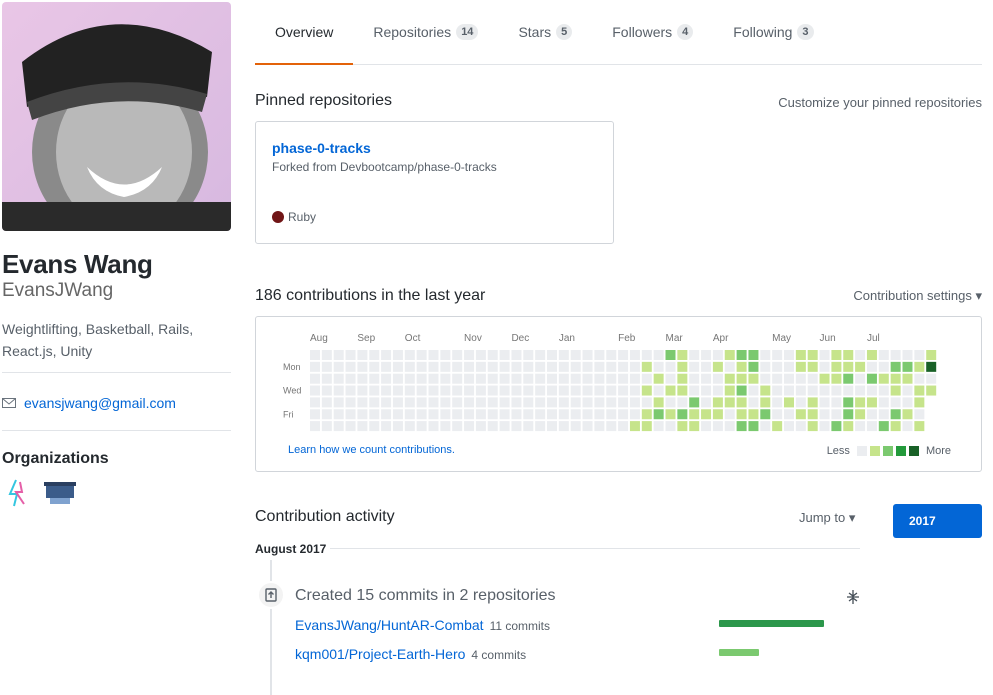 Image resolution: width=993 pixels, height=695 pixels. I want to click on jump-to-dropdown: Jump to ▾, so click(827, 518).